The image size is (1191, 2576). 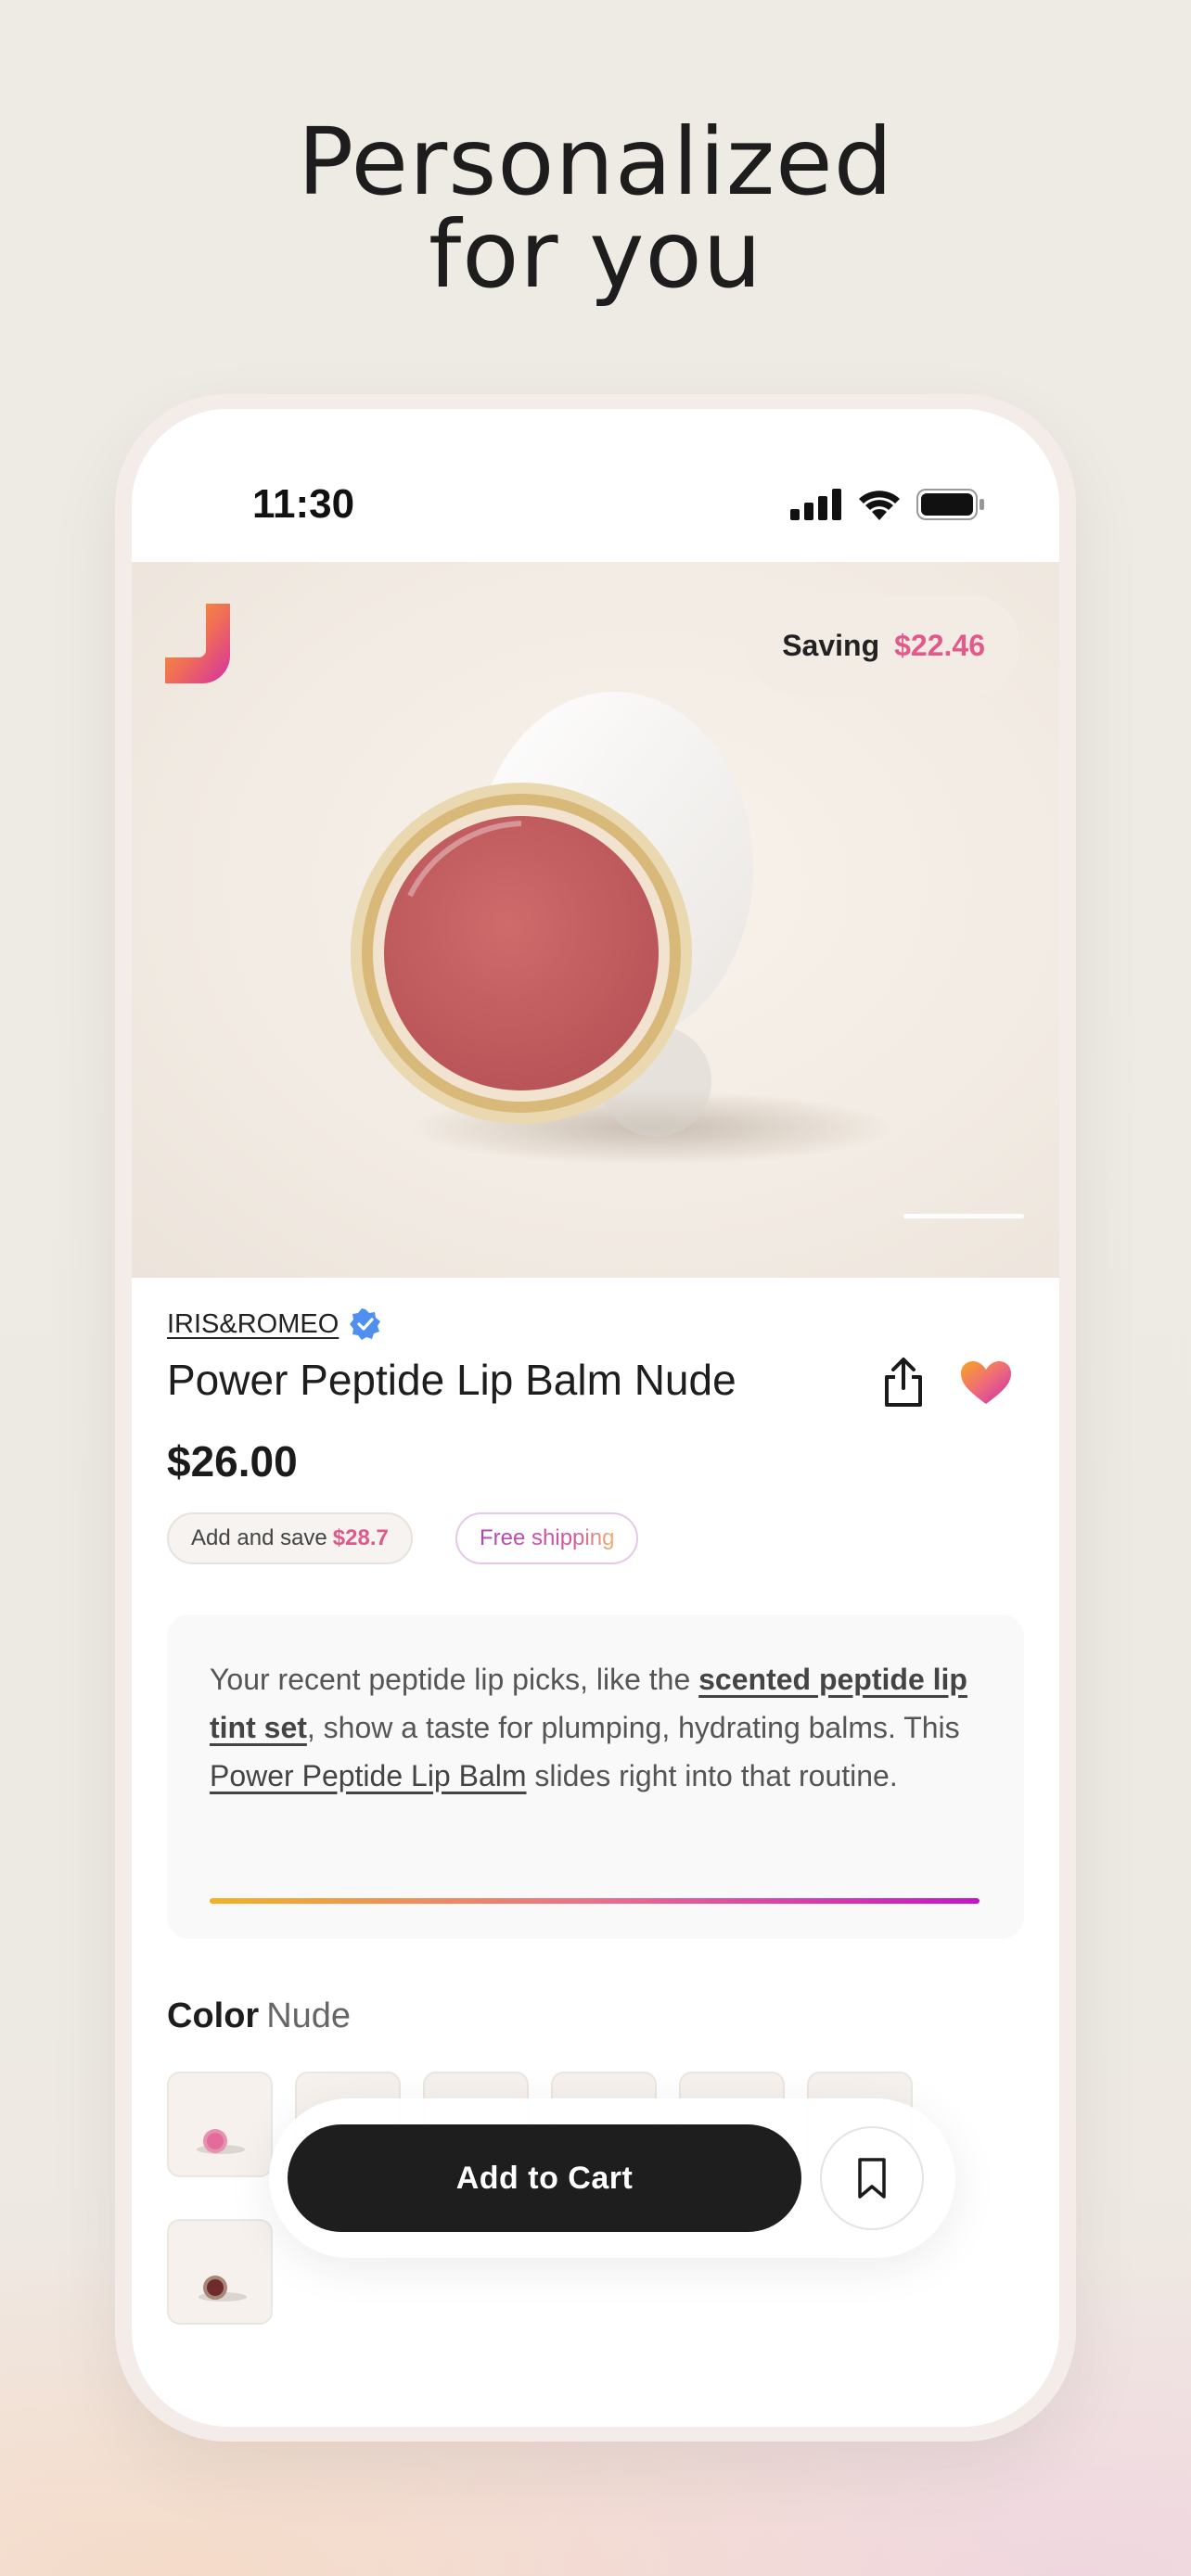 What do you see at coordinates (595, 485) in the screenshot?
I see `status-bar: 11:30` at bounding box center [595, 485].